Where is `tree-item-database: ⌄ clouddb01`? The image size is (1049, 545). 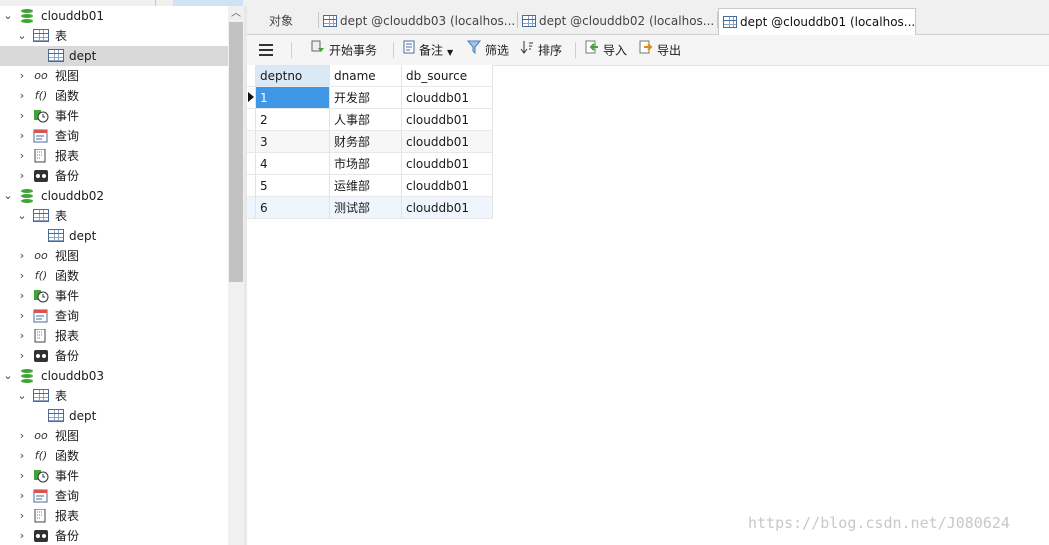
tree-item-database: ⌄ clouddb01 is located at coordinates (114, 16).